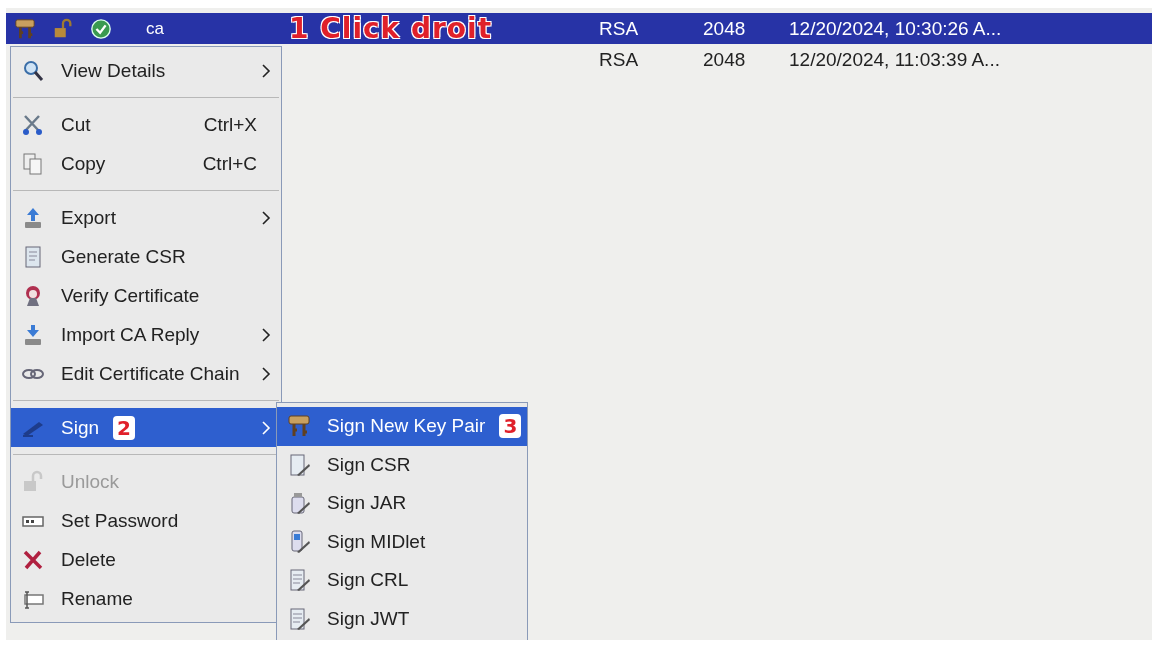 This screenshot has width=1154, height=646. What do you see at coordinates (124, 427) in the screenshot?
I see `annotation-number: 2` at bounding box center [124, 427].